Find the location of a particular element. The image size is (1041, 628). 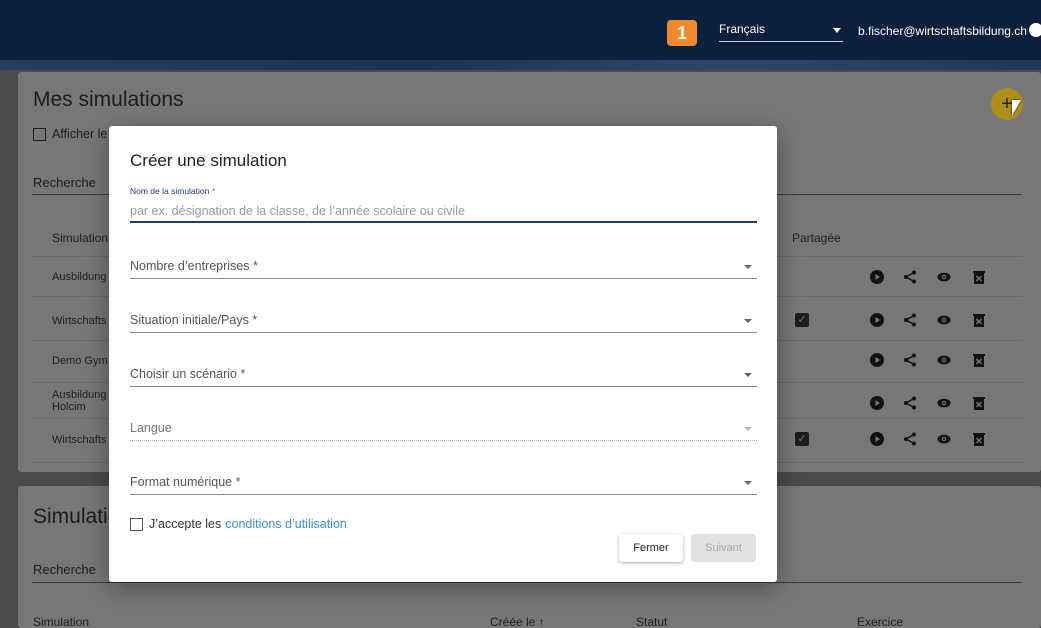

initial-situation-select-label: Situation initiale/Pays * is located at coordinates (194, 320).